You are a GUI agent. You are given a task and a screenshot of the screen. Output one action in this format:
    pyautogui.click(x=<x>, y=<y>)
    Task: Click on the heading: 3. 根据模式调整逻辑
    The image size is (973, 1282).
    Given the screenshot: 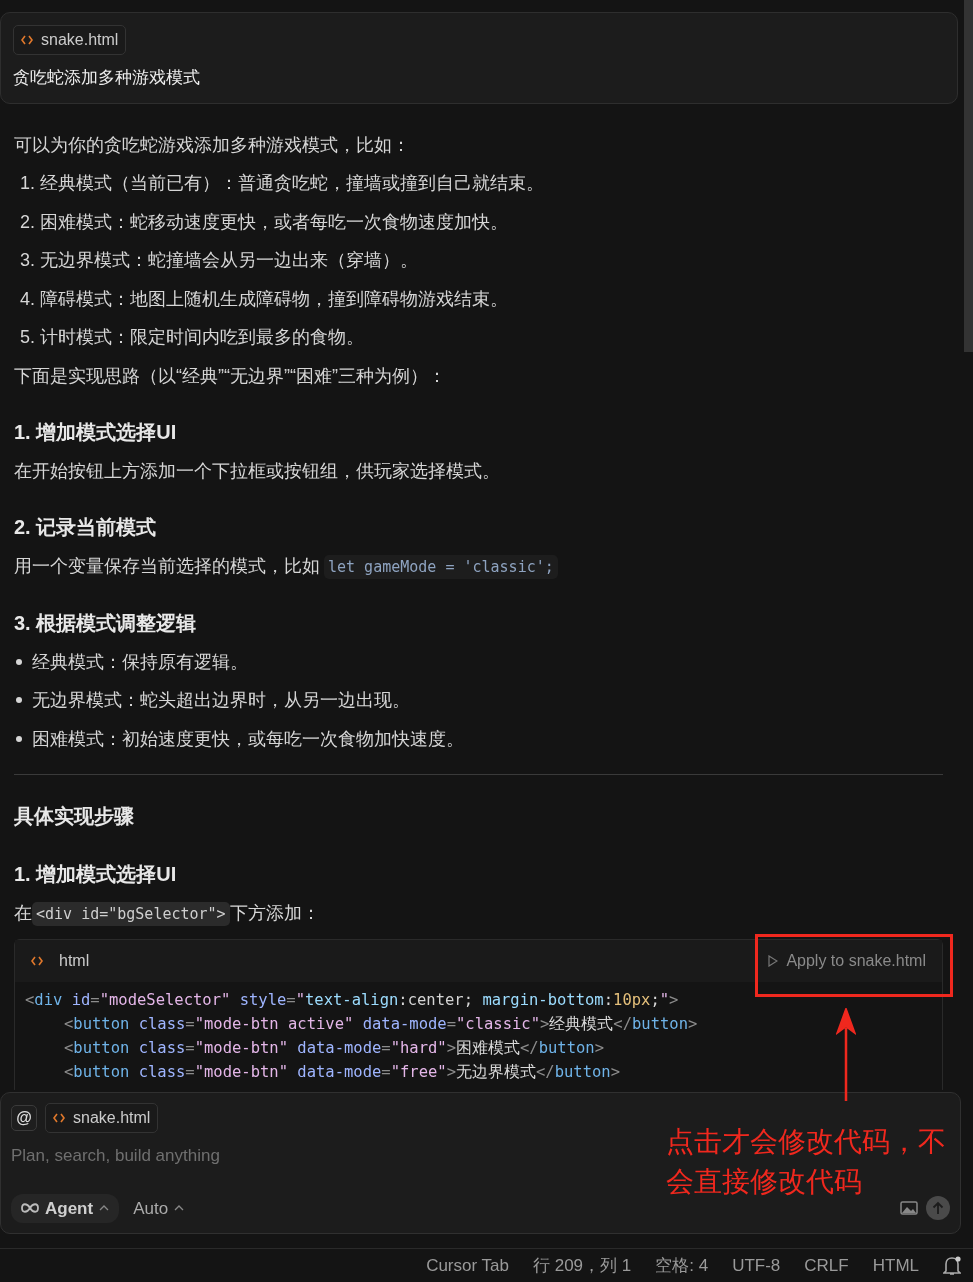 What is the action you would take?
    pyautogui.click(x=106, y=623)
    